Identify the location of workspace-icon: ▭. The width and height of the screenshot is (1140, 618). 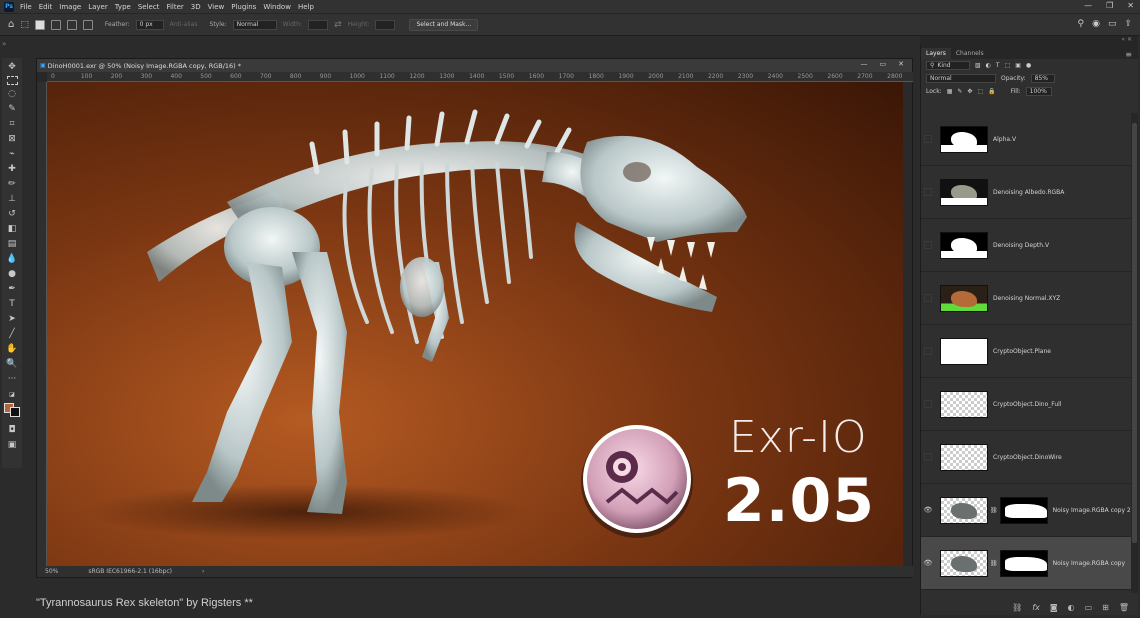
(1112, 24).